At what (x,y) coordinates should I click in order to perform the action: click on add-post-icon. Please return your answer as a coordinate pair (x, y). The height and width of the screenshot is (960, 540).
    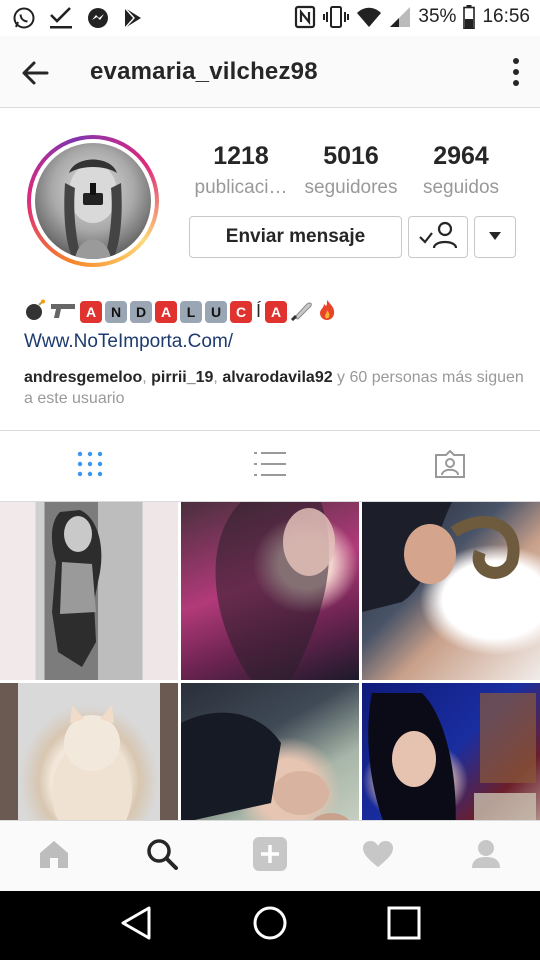
    Looking at the image, I should click on (270, 856).